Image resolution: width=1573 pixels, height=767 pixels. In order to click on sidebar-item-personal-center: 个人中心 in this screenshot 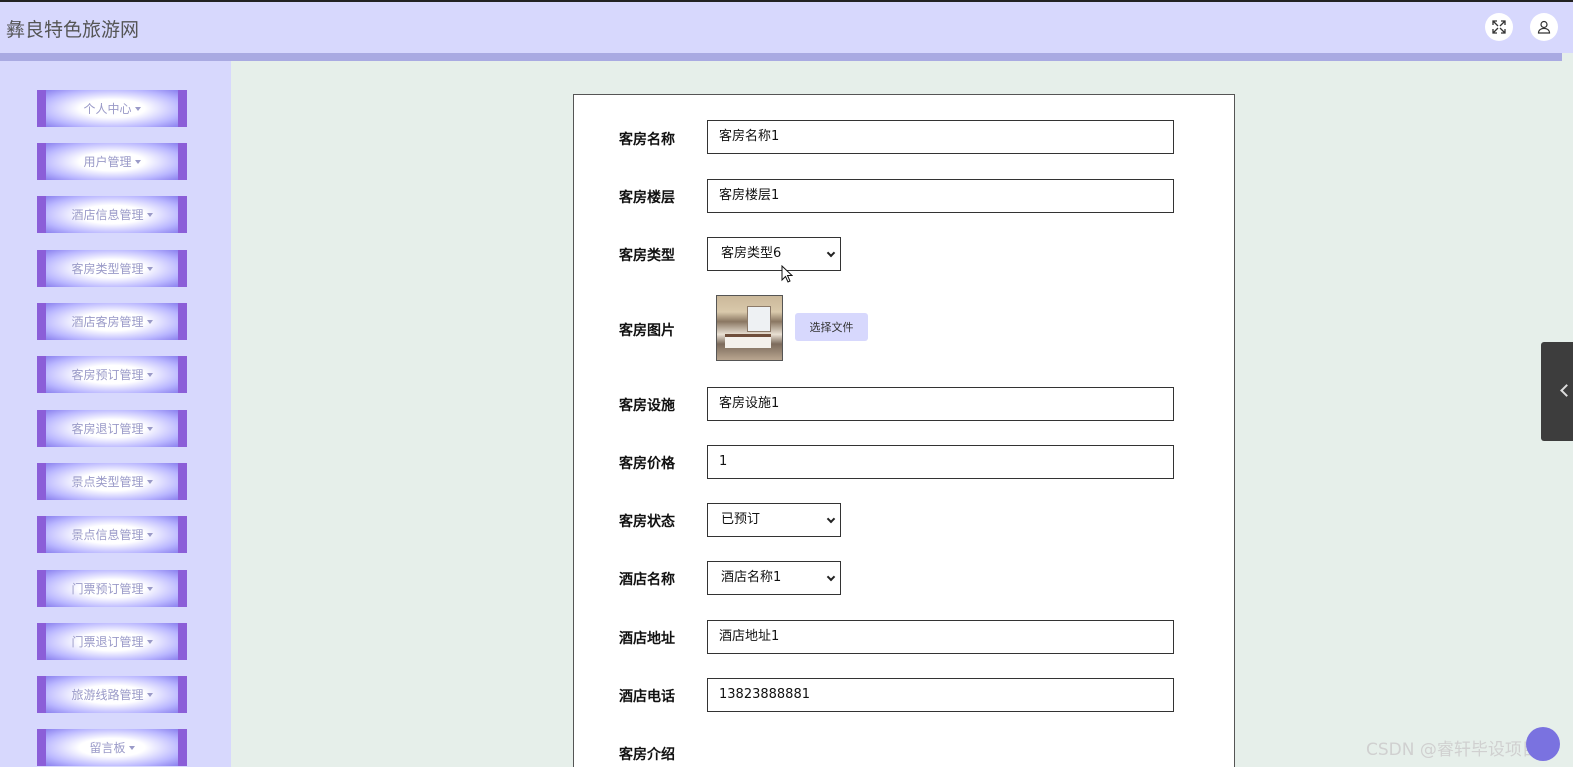, I will do `click(112, 108)`.